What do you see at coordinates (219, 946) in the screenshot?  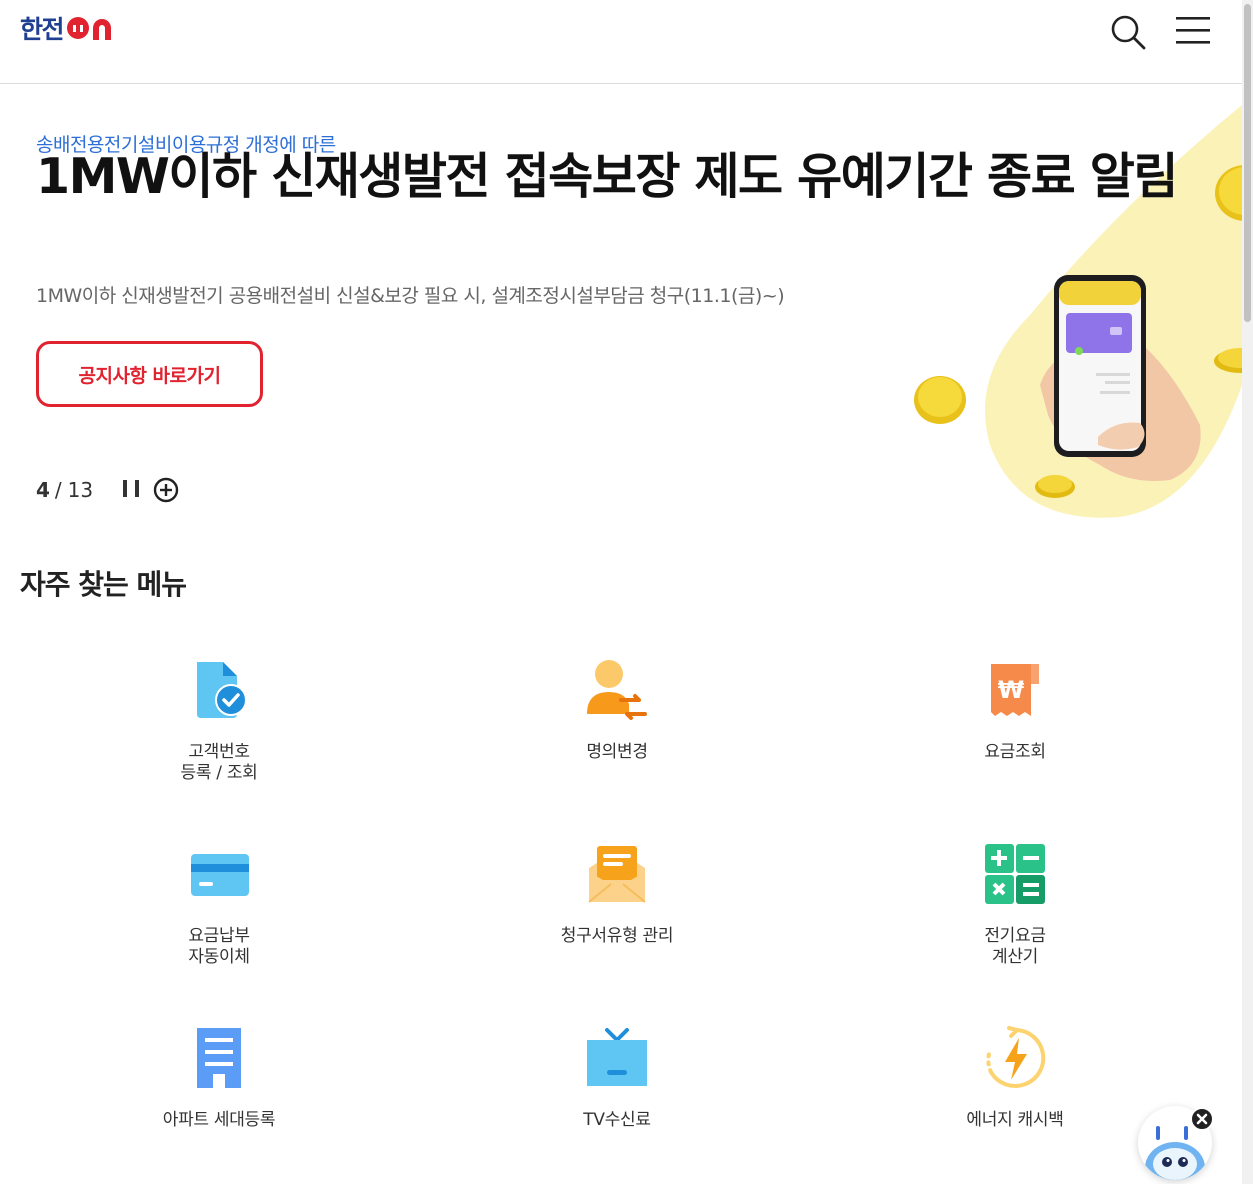 I see `menu-label: 요금납부 자동이체` at bounding box center [219, 946].